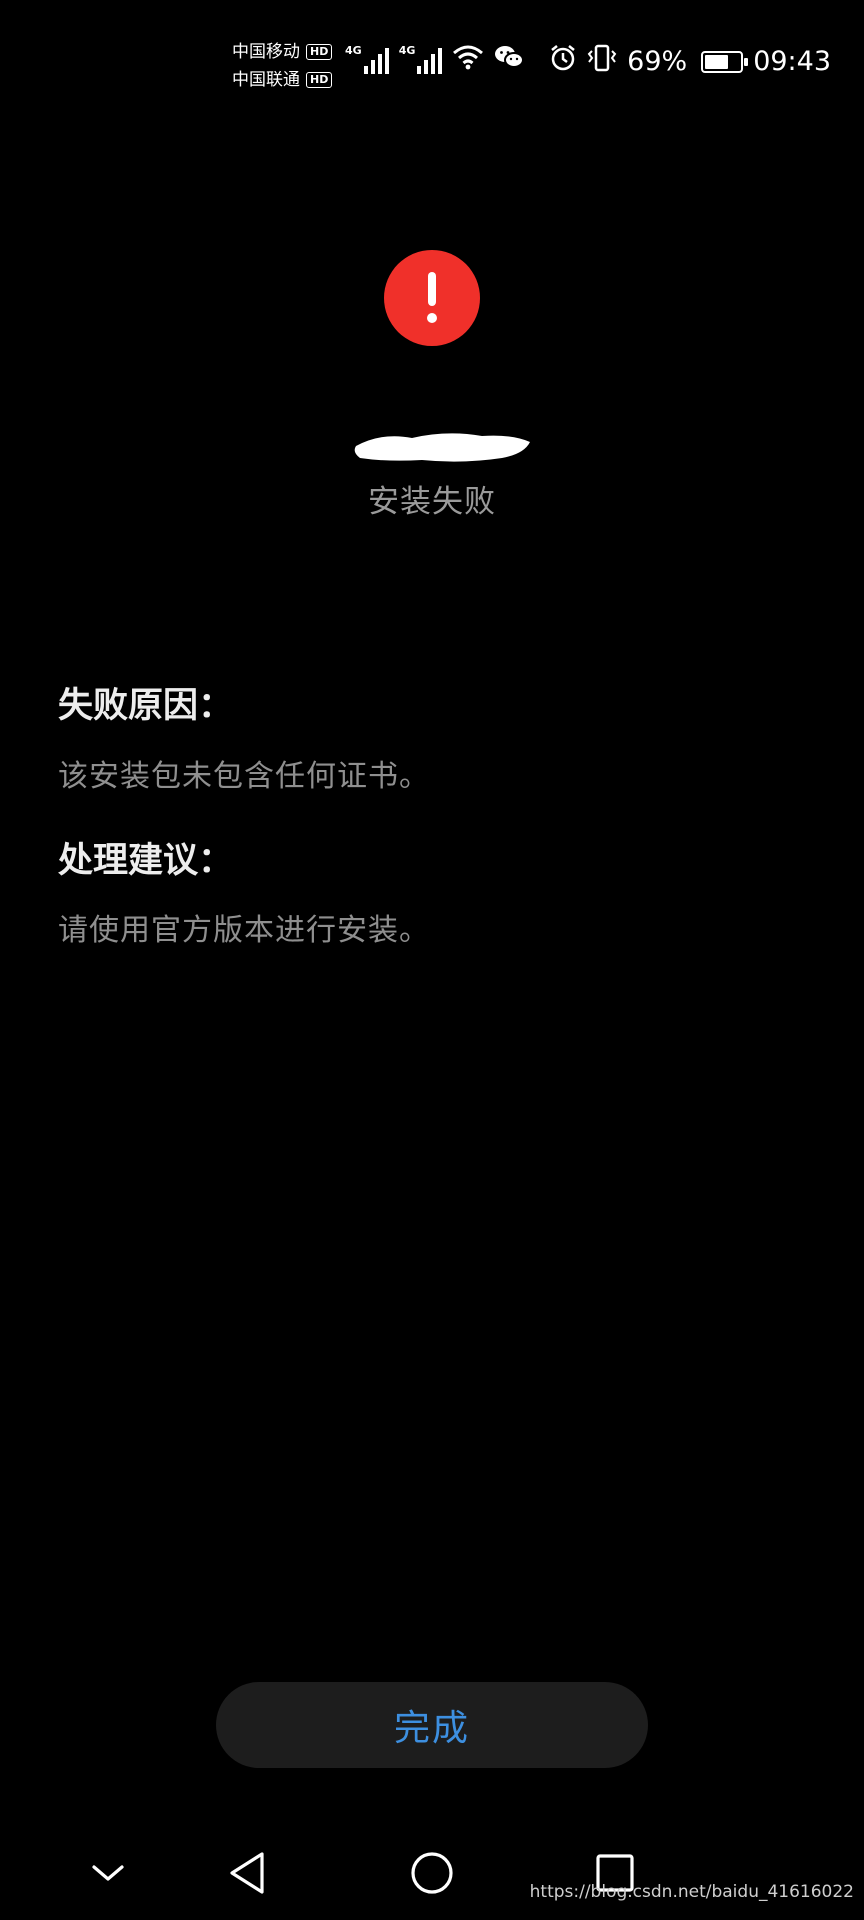 This screenshot has height=1920, width=864. What do you see at coordinates (266, 80) in the screenshot?
I see `carrier-name: 中国联通` at bounding box center [266, 80].